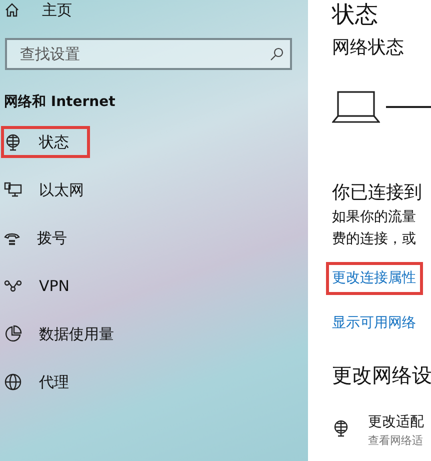 The width and height of the screenshot is (431, 461). What do you see at coordinates (53, 190) in the screenshot?
I see `nav-item: 以太网` at bounding box center [53, 190].